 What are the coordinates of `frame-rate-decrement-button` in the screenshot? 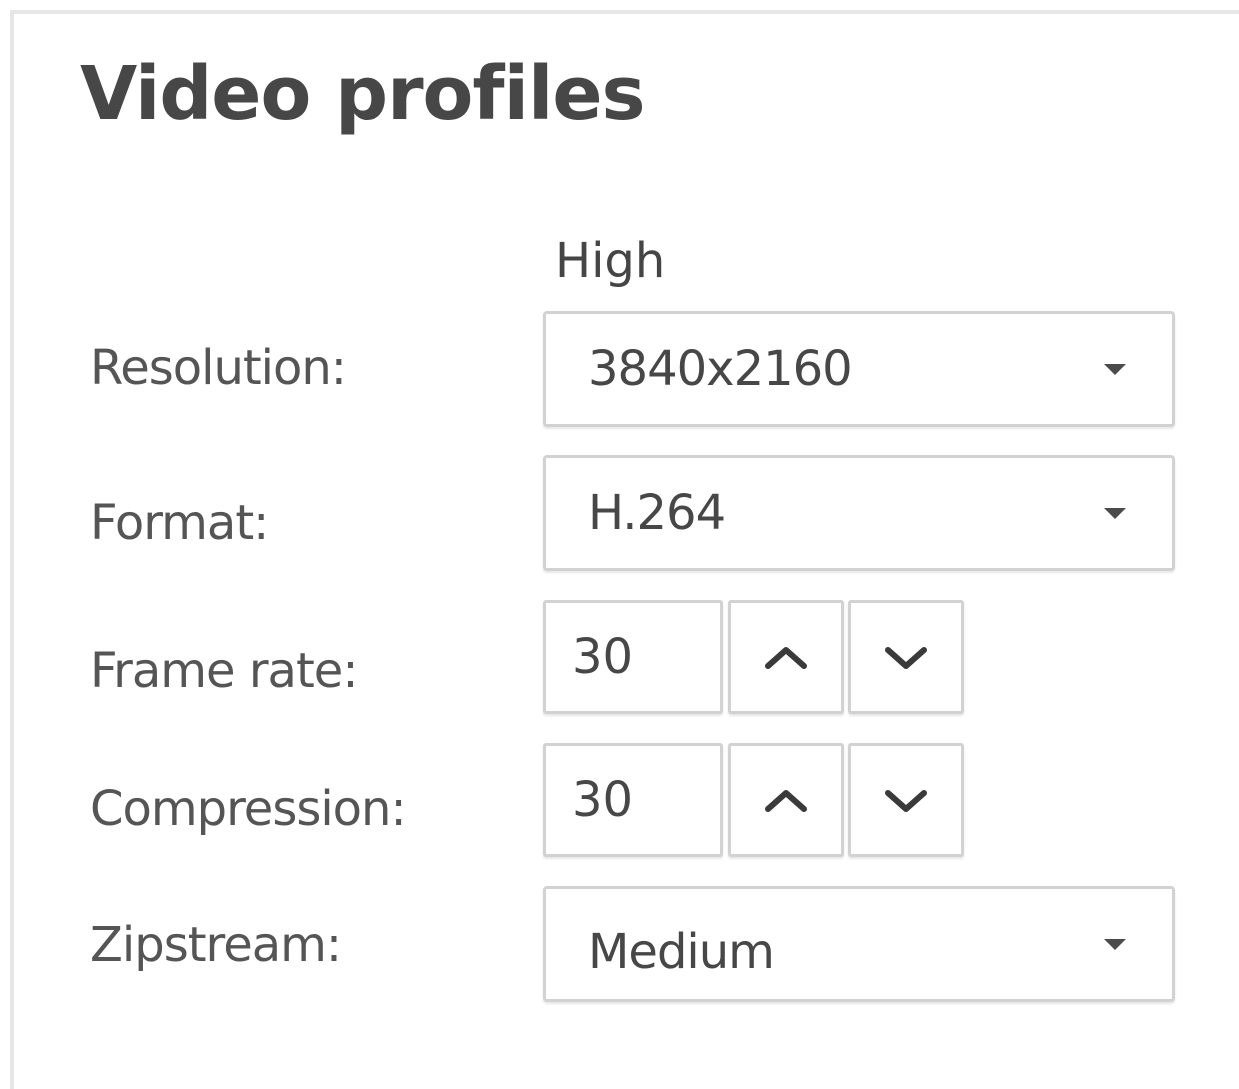 It's located at (906, 657).